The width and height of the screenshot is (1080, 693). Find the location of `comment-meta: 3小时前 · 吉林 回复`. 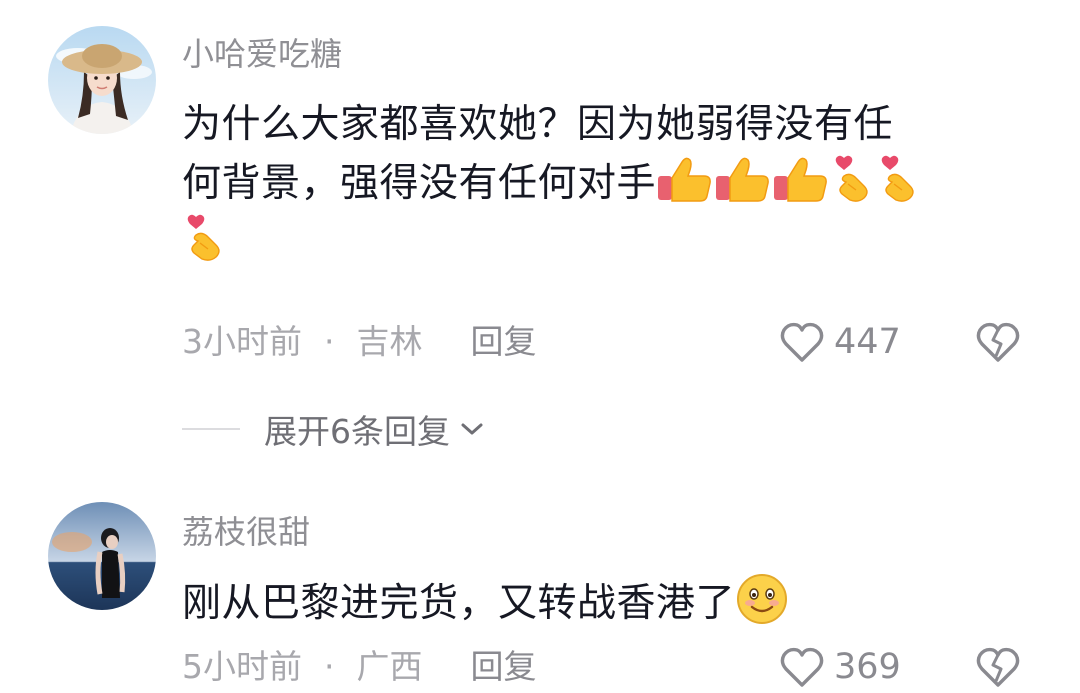

comment-meta: 3小时前 · 吉林 回复 is located at coordinates (359, 342).